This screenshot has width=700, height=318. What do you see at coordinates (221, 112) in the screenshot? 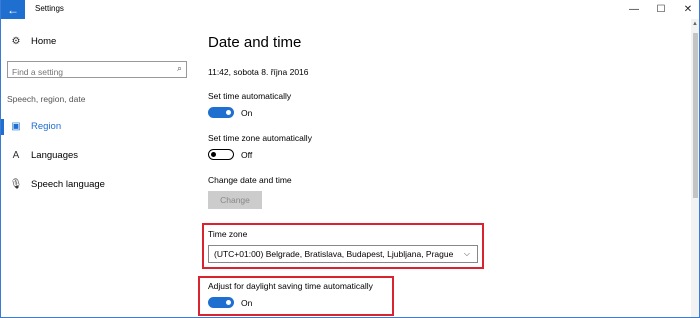
I see `set-time-auto-toggle` at bounding box center [221, 112].